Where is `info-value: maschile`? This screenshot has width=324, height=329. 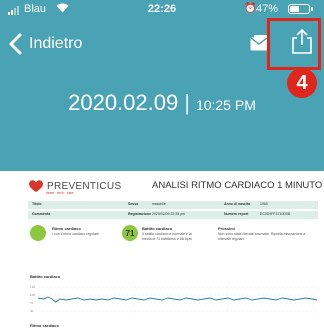 info-value: maschile is located at coordinates (159, 204).